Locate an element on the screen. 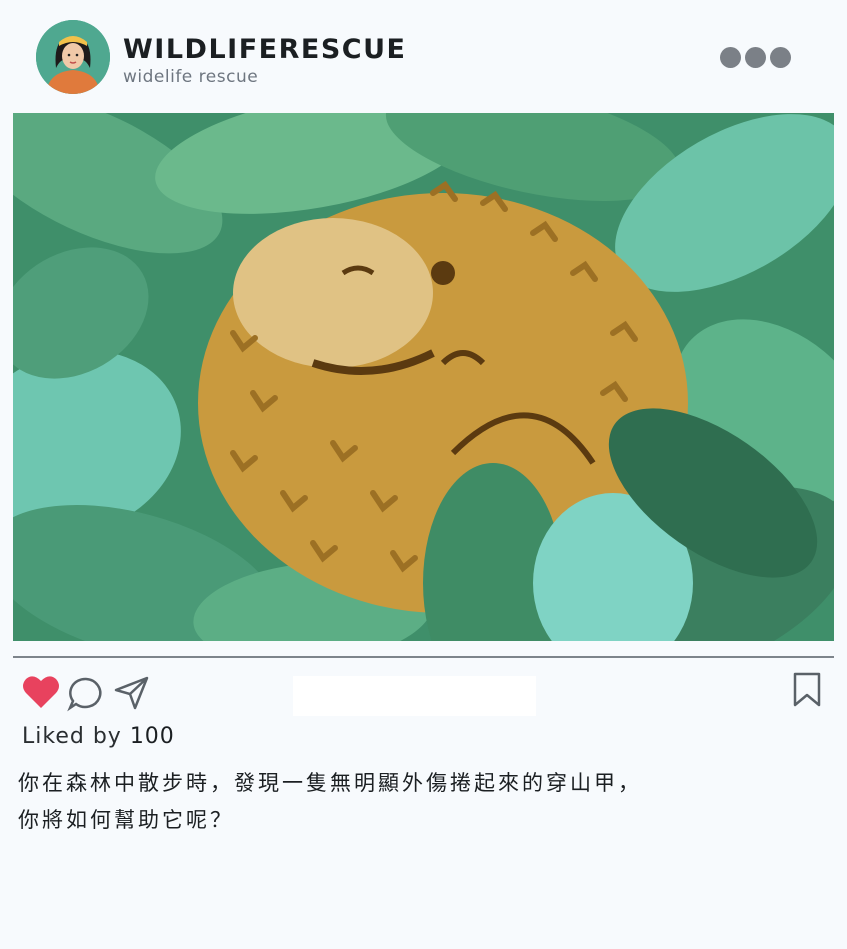  bookmark-icon is located at coordinates (807, 692).